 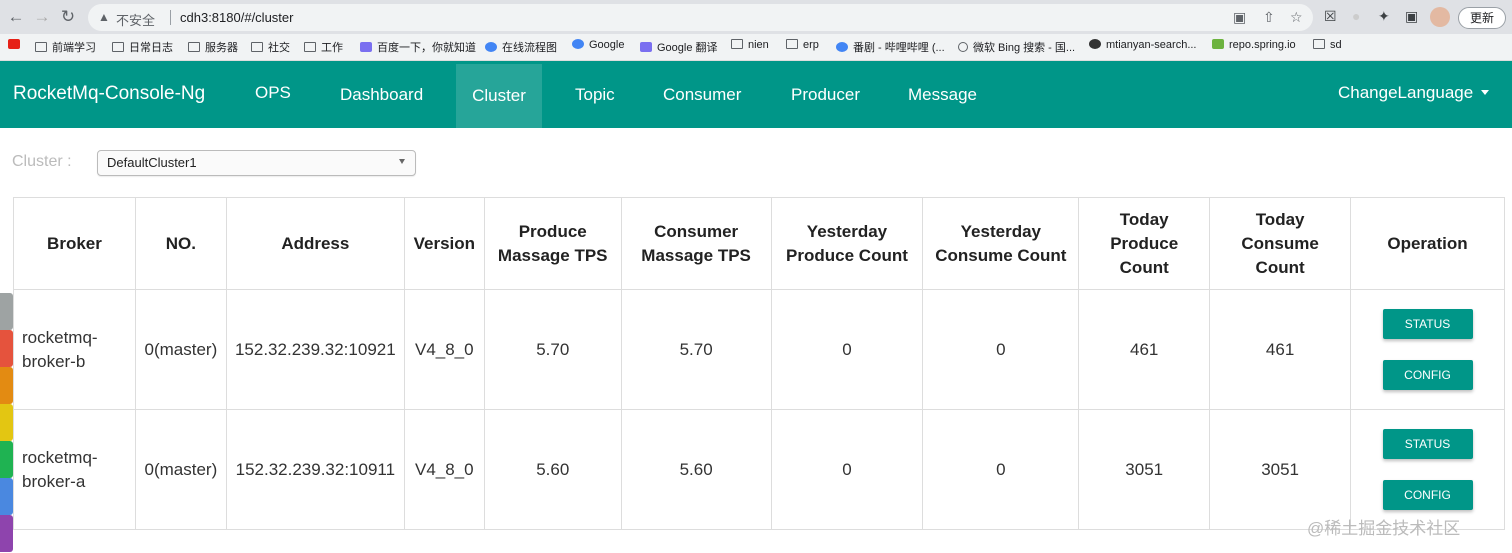 I want to click on cluster-selected-value: DefaultCluster1, so click(x=152, y=162).